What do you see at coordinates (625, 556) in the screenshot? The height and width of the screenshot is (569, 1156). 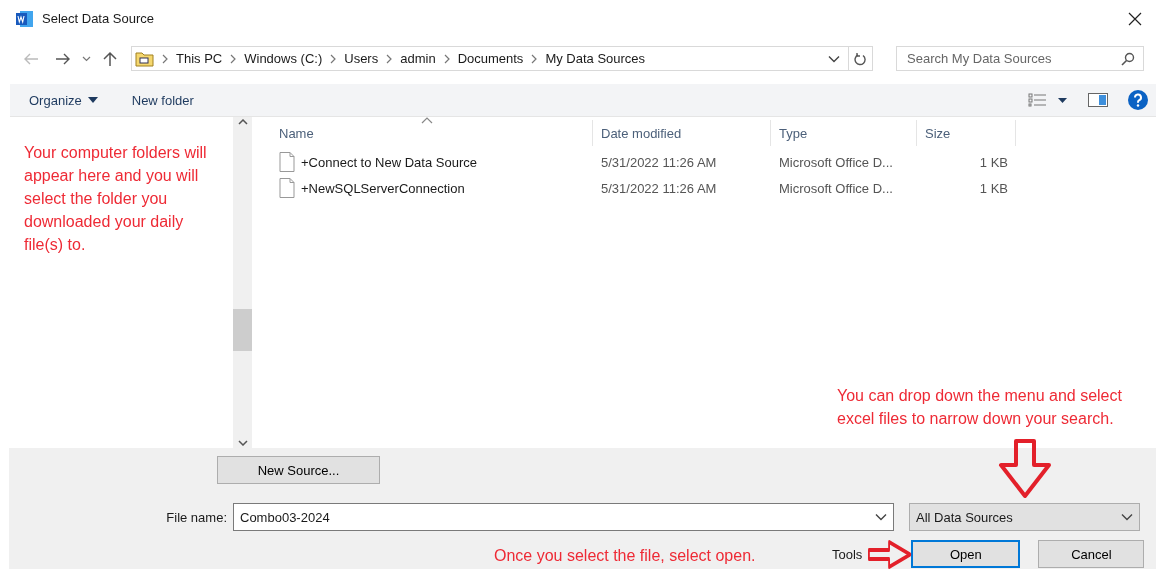 I see `annotation-text: Once you select the file, select open.` at bounding box center [625, 556].